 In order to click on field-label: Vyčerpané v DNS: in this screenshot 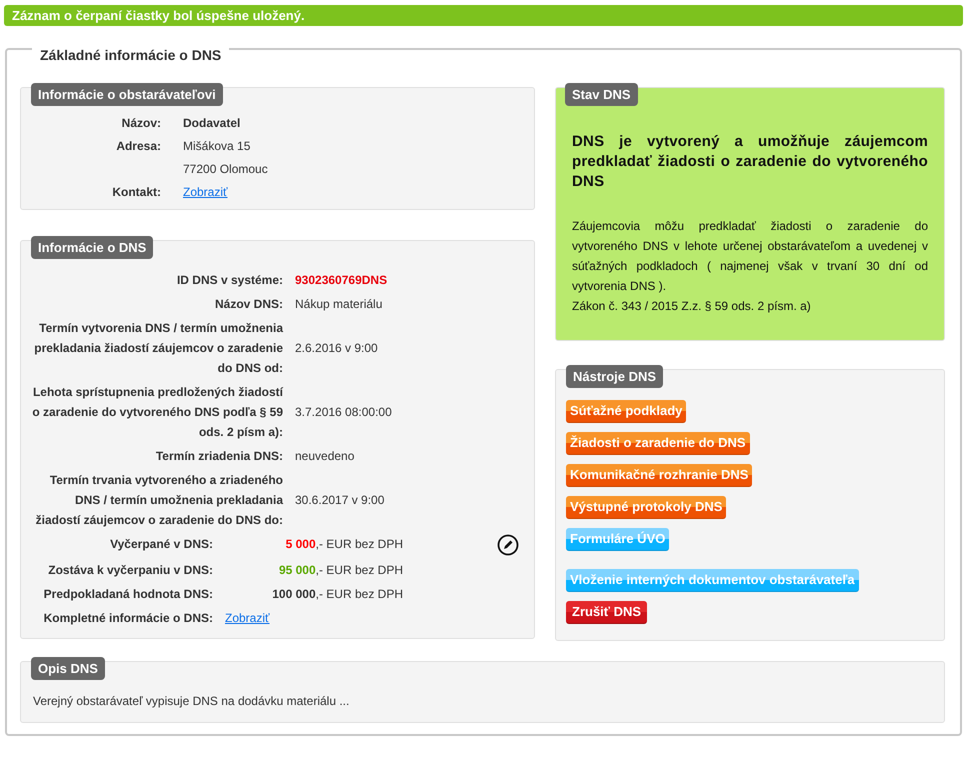, I will do `click(161, 544)`.